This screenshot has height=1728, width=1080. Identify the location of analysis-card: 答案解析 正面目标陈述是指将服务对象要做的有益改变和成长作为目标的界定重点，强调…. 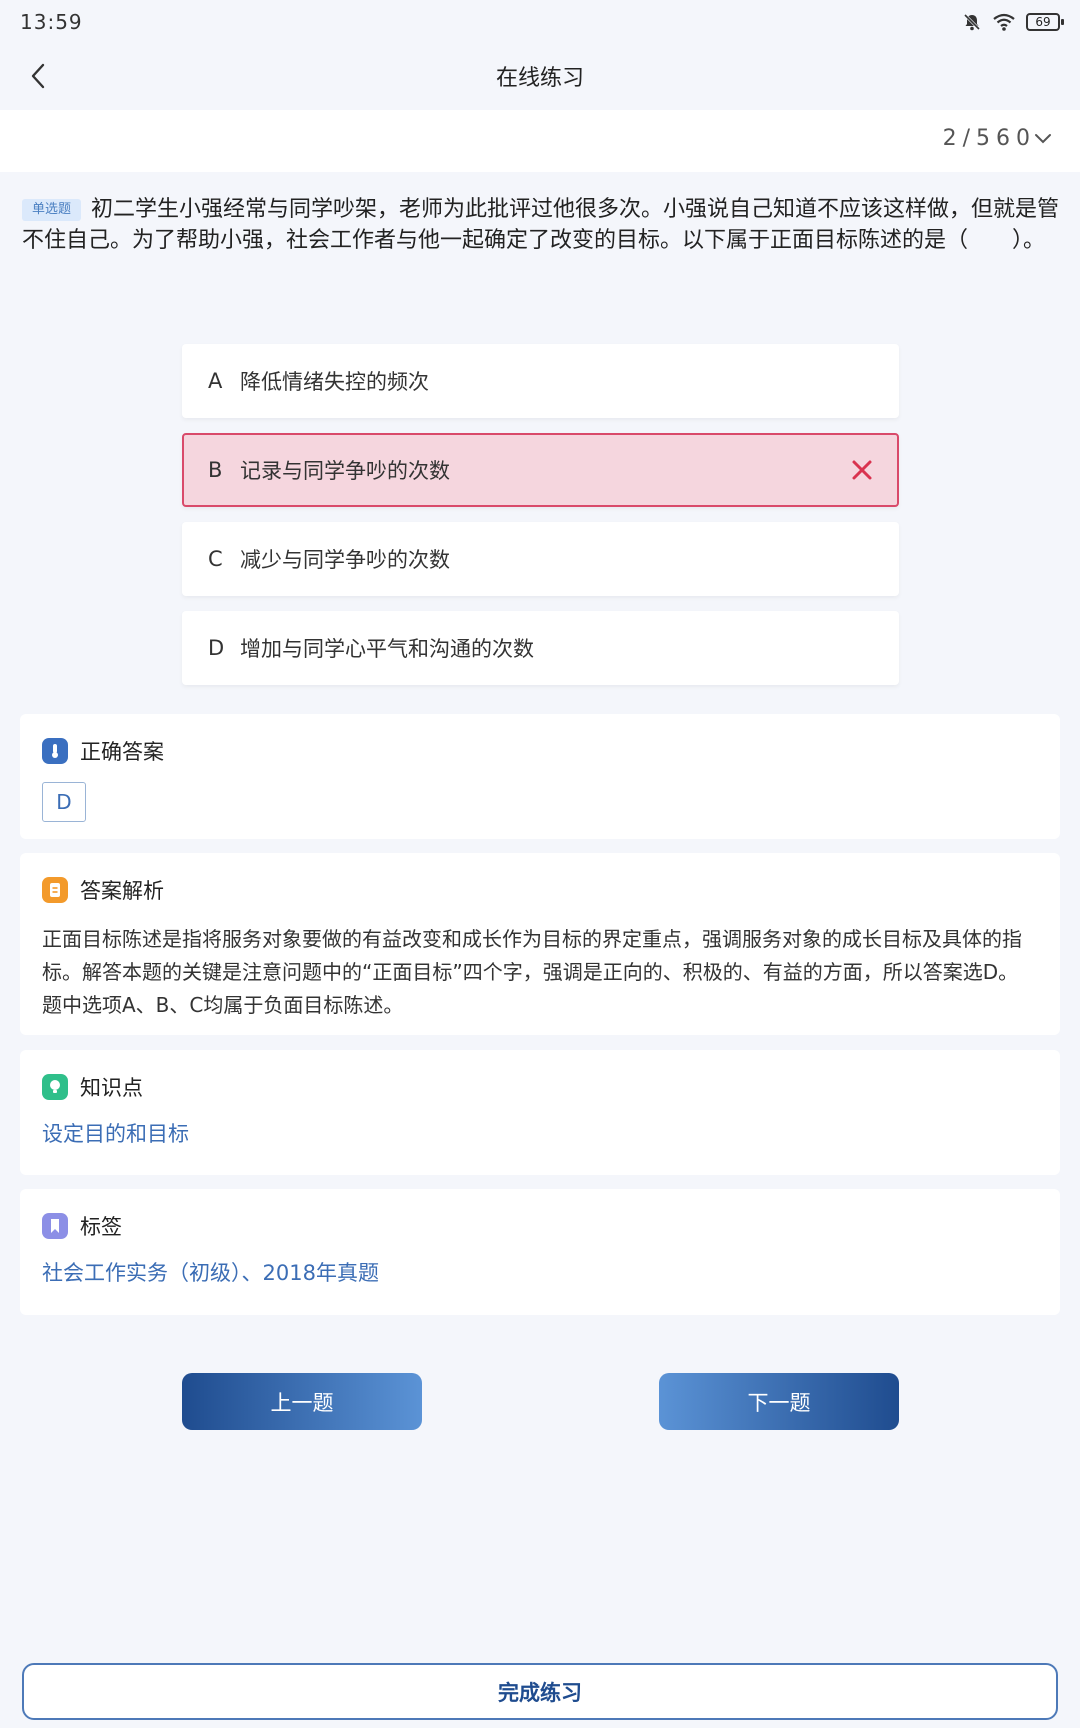
(540, 944).